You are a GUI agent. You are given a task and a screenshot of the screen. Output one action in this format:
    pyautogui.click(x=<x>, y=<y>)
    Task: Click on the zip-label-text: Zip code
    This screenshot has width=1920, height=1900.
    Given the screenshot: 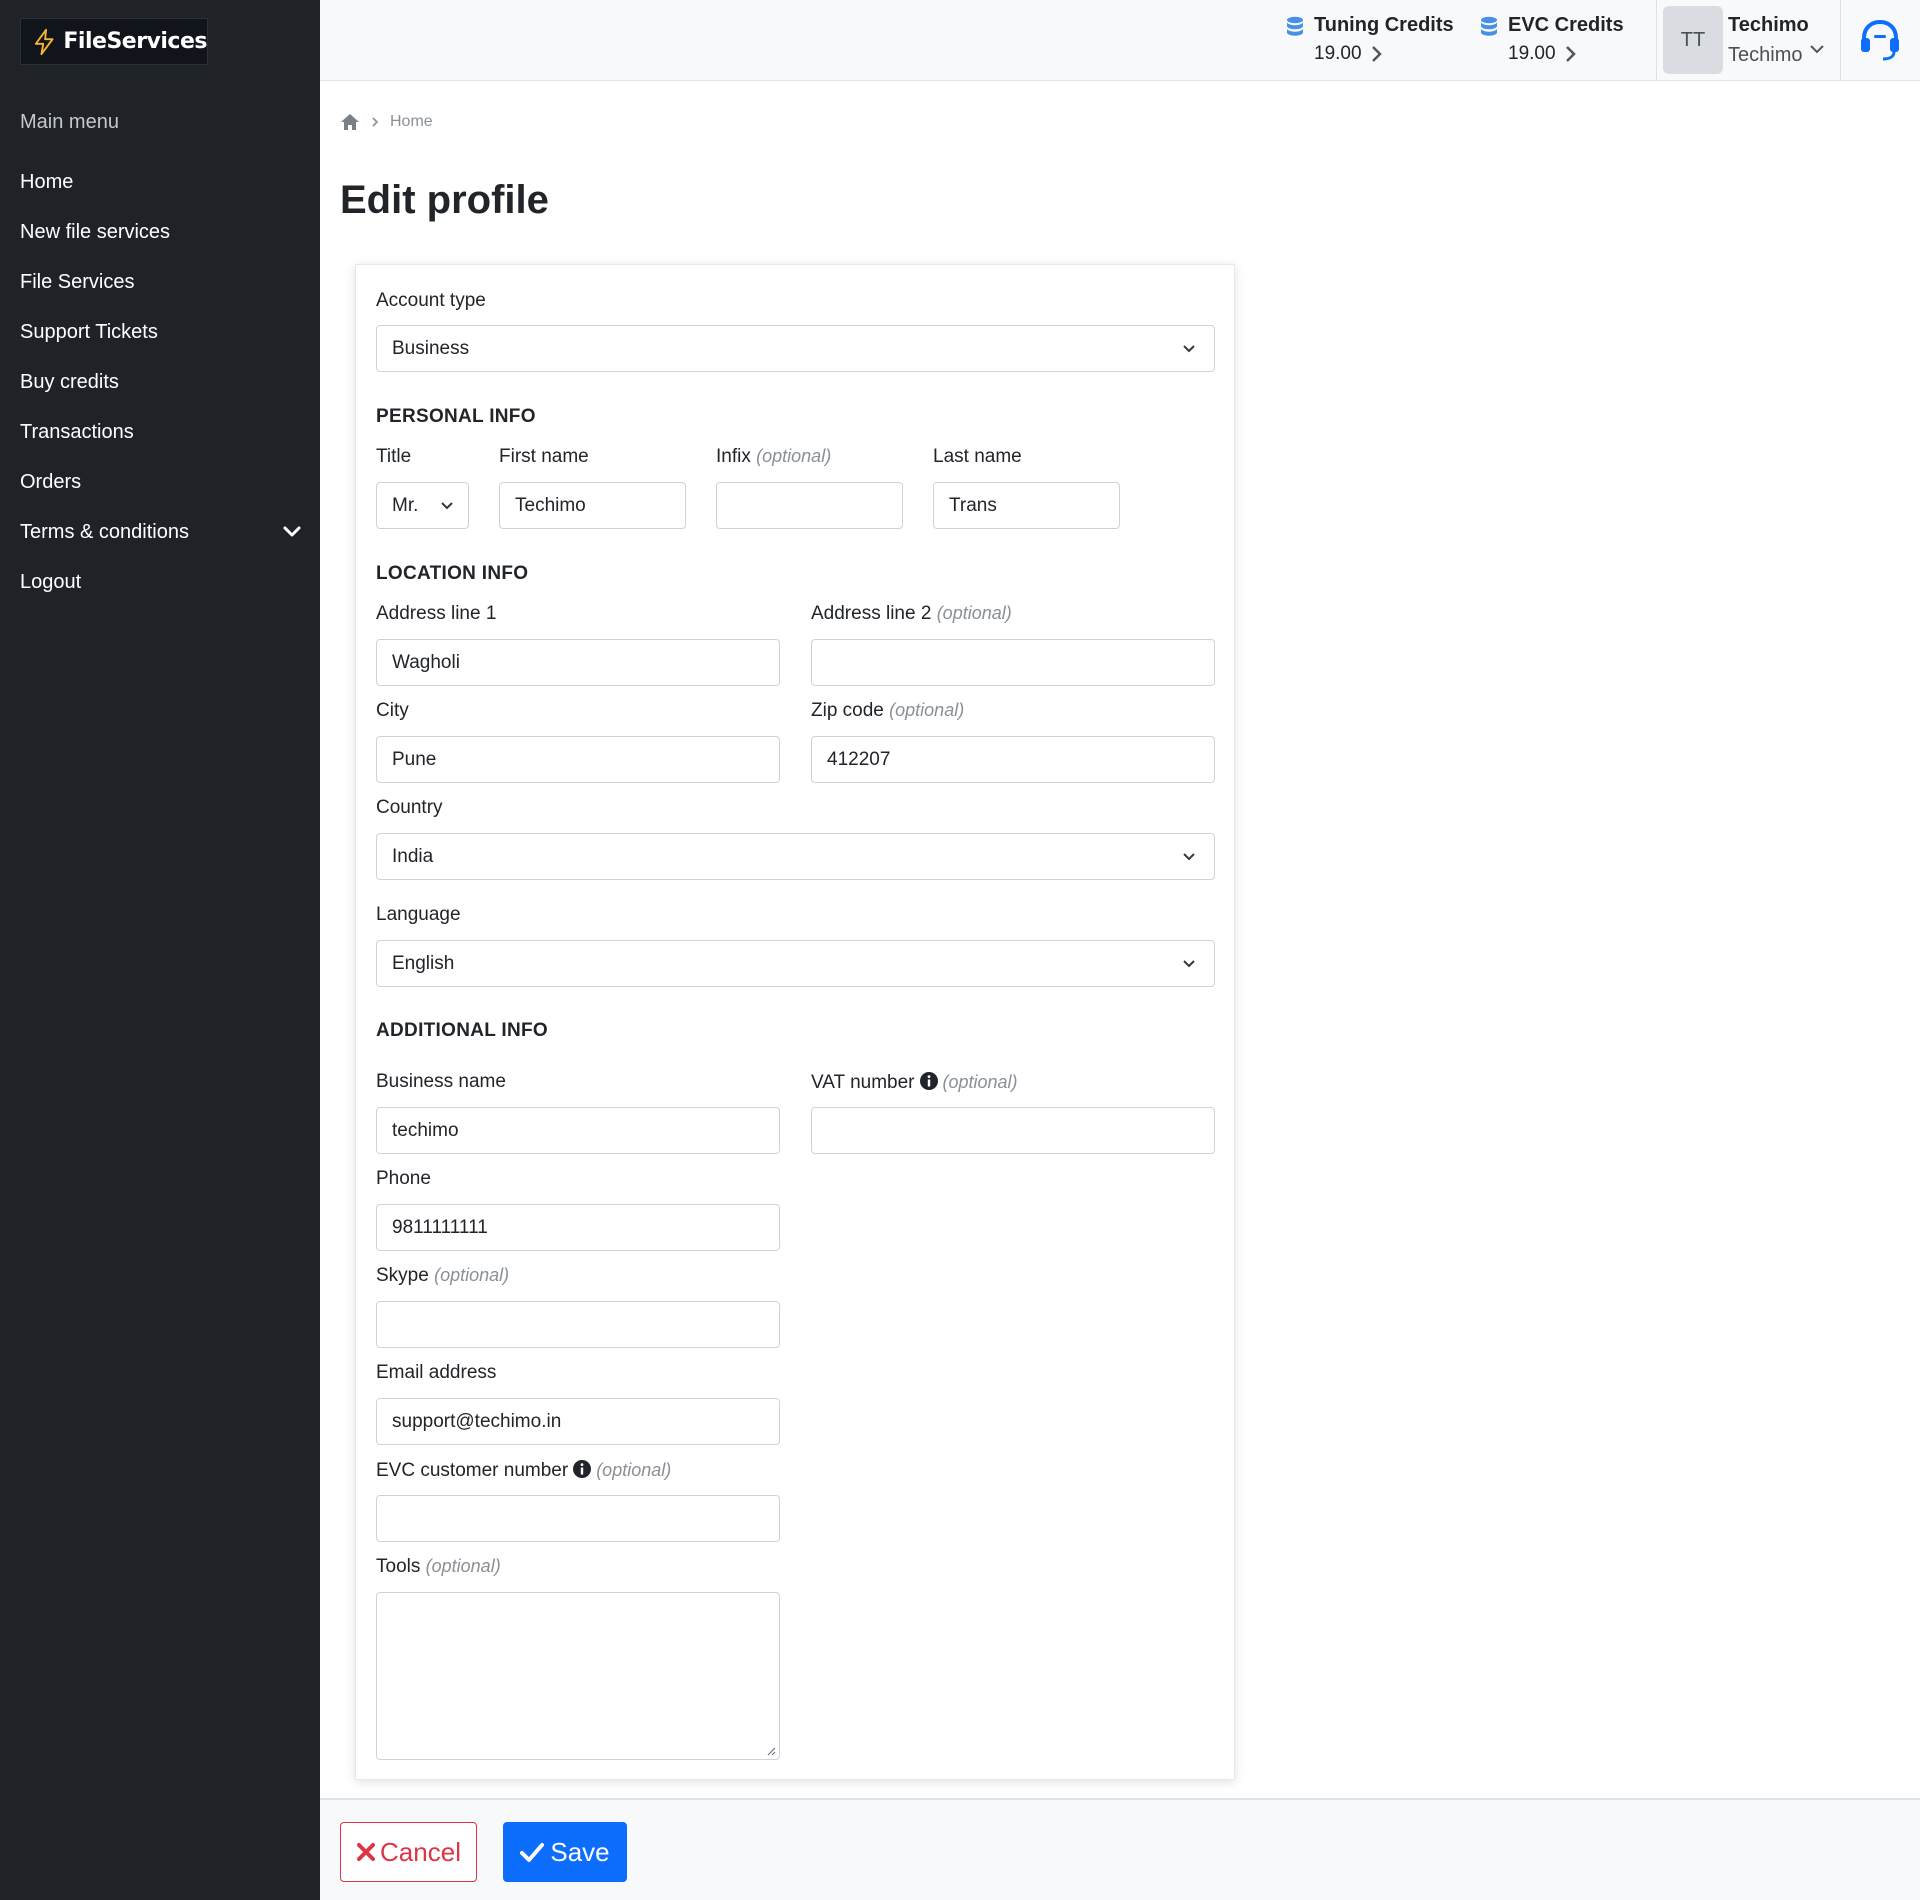 What is the action you would take?
    pyautogui.click(x=847, y=710)
    